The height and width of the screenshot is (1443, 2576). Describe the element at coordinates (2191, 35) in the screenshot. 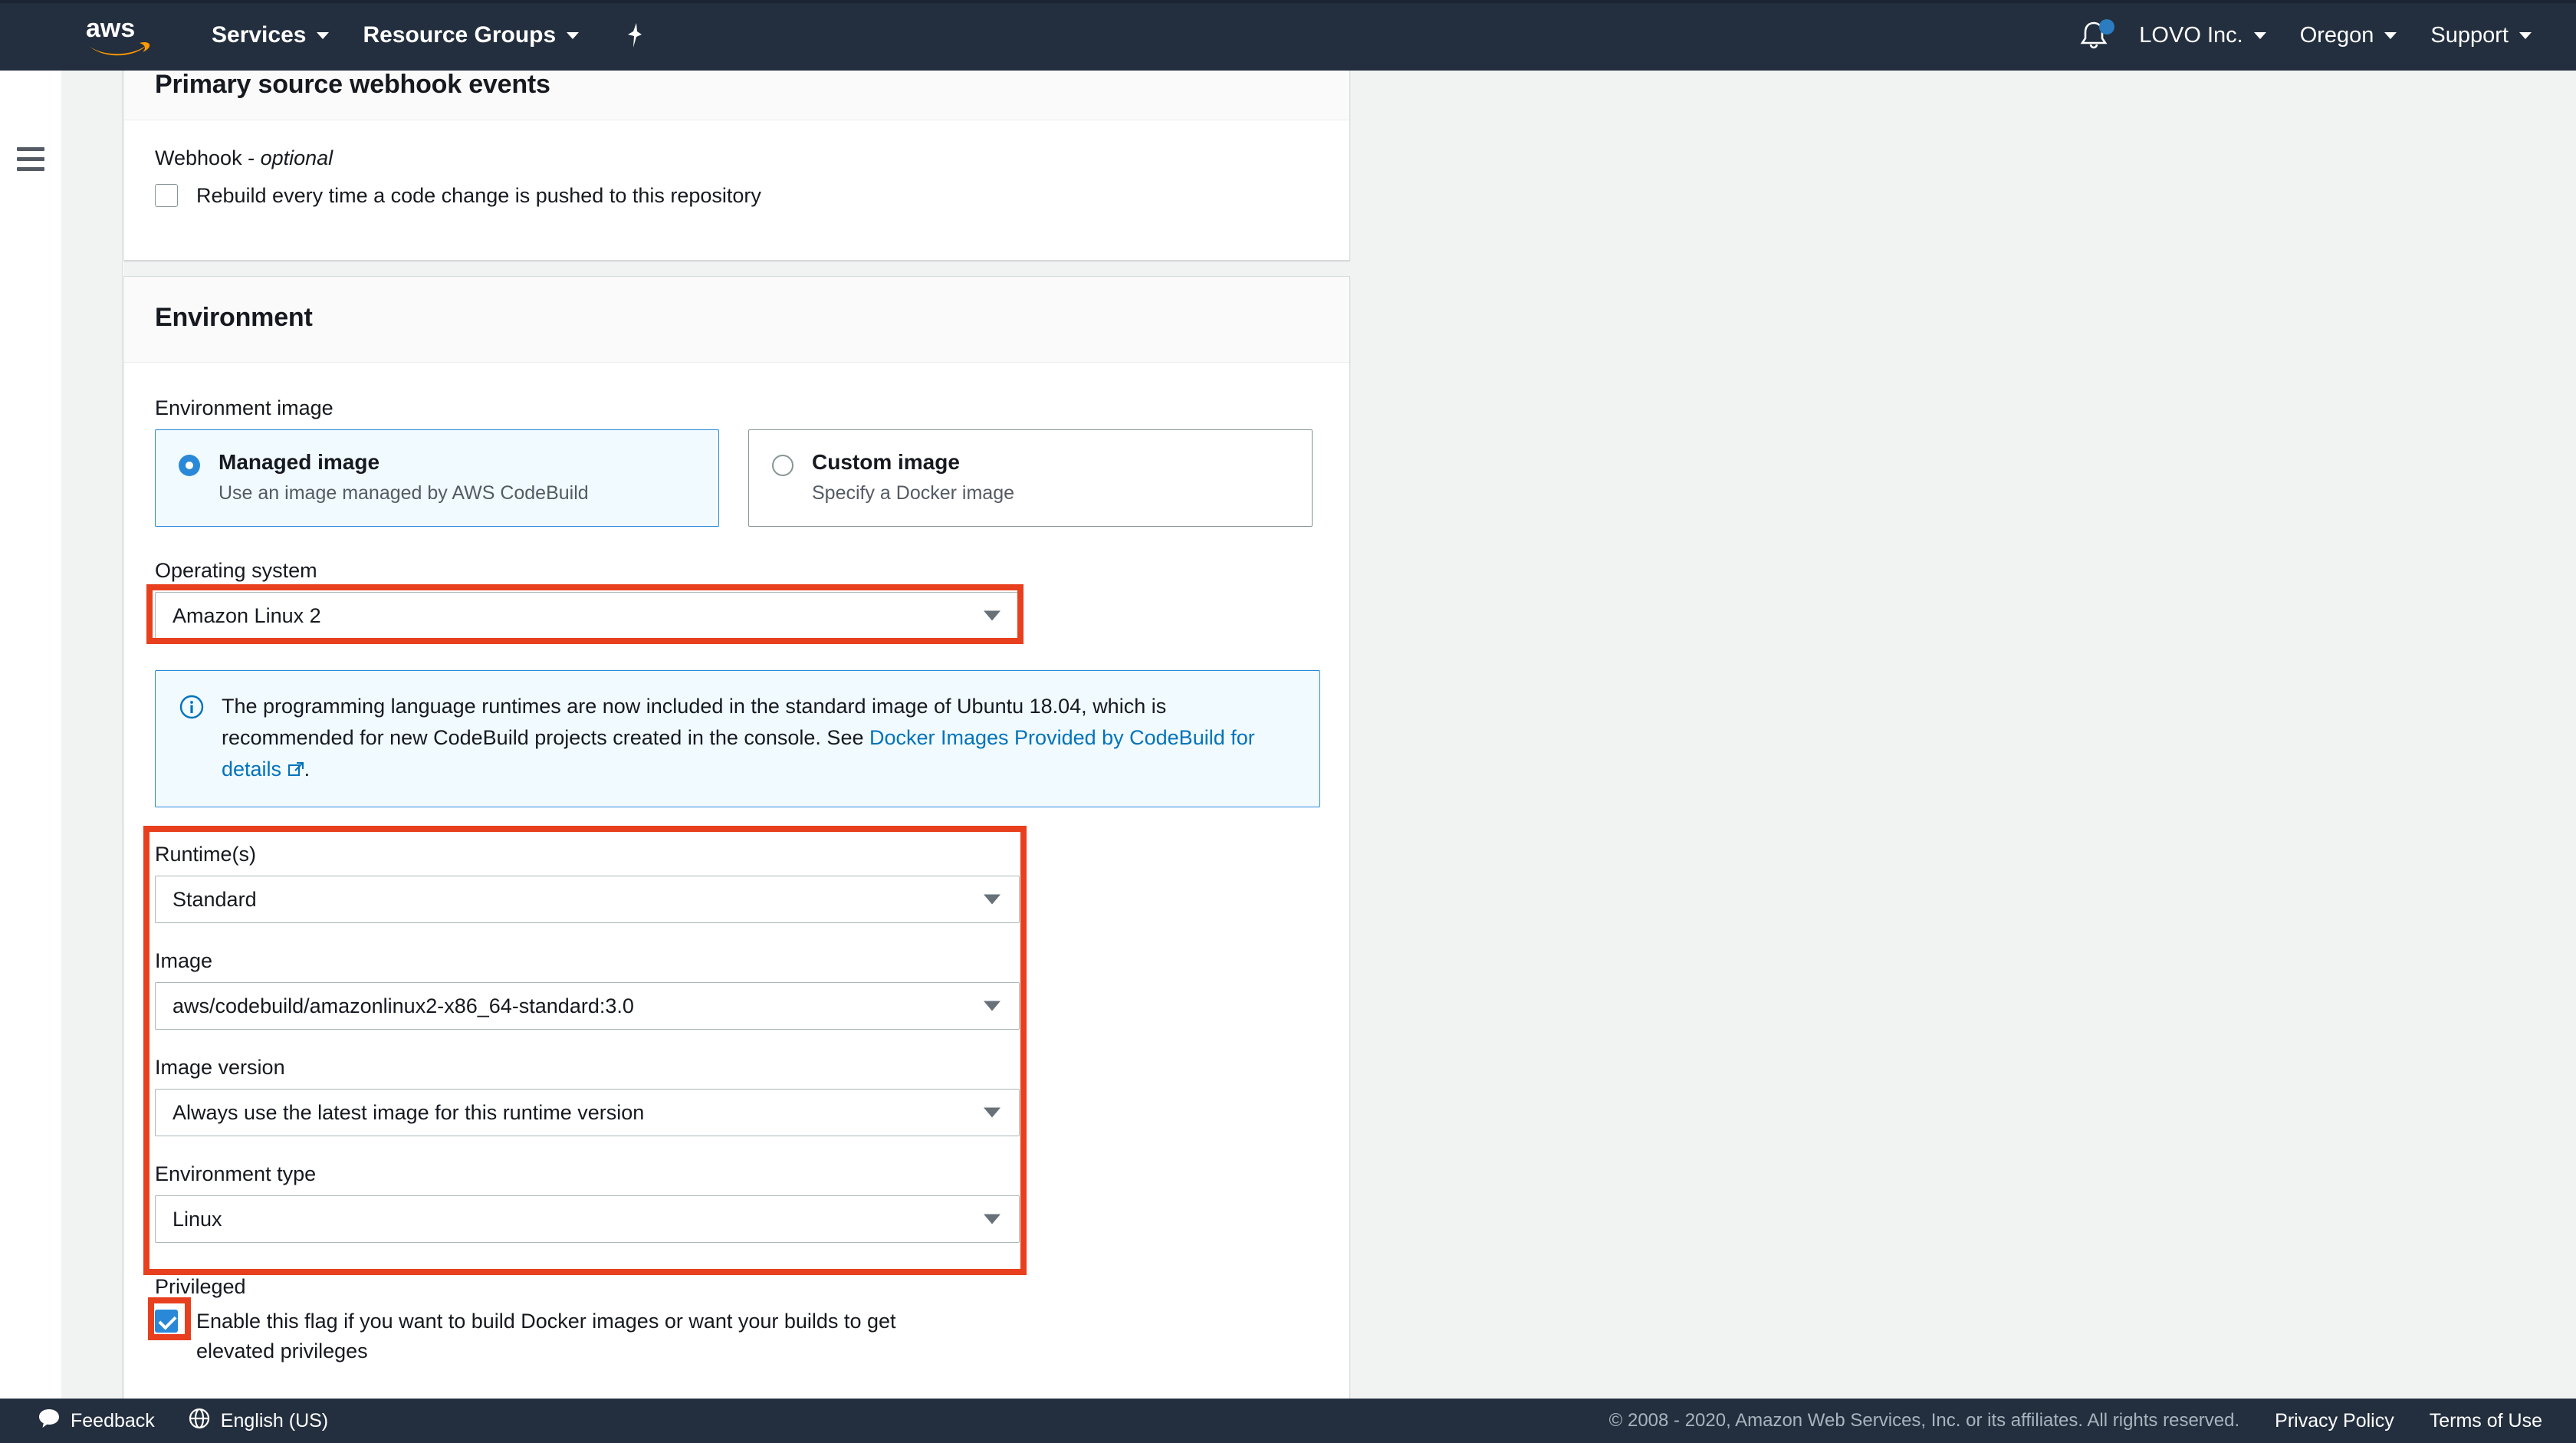

I see `nav-item-account-label: LOVO Inc.` at that location.